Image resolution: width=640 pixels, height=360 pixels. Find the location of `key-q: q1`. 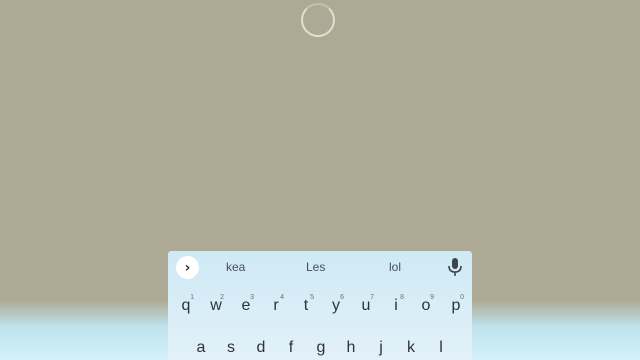

key-q: q1 is located at coordinates (186, 306).